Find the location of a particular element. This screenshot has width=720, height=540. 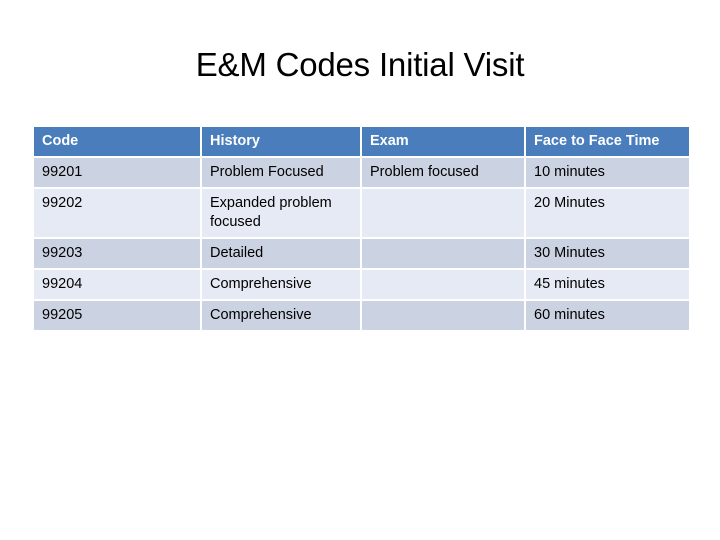

table-row: 99203 Detailed 30 Minutes is located at coordinates (361, 253).